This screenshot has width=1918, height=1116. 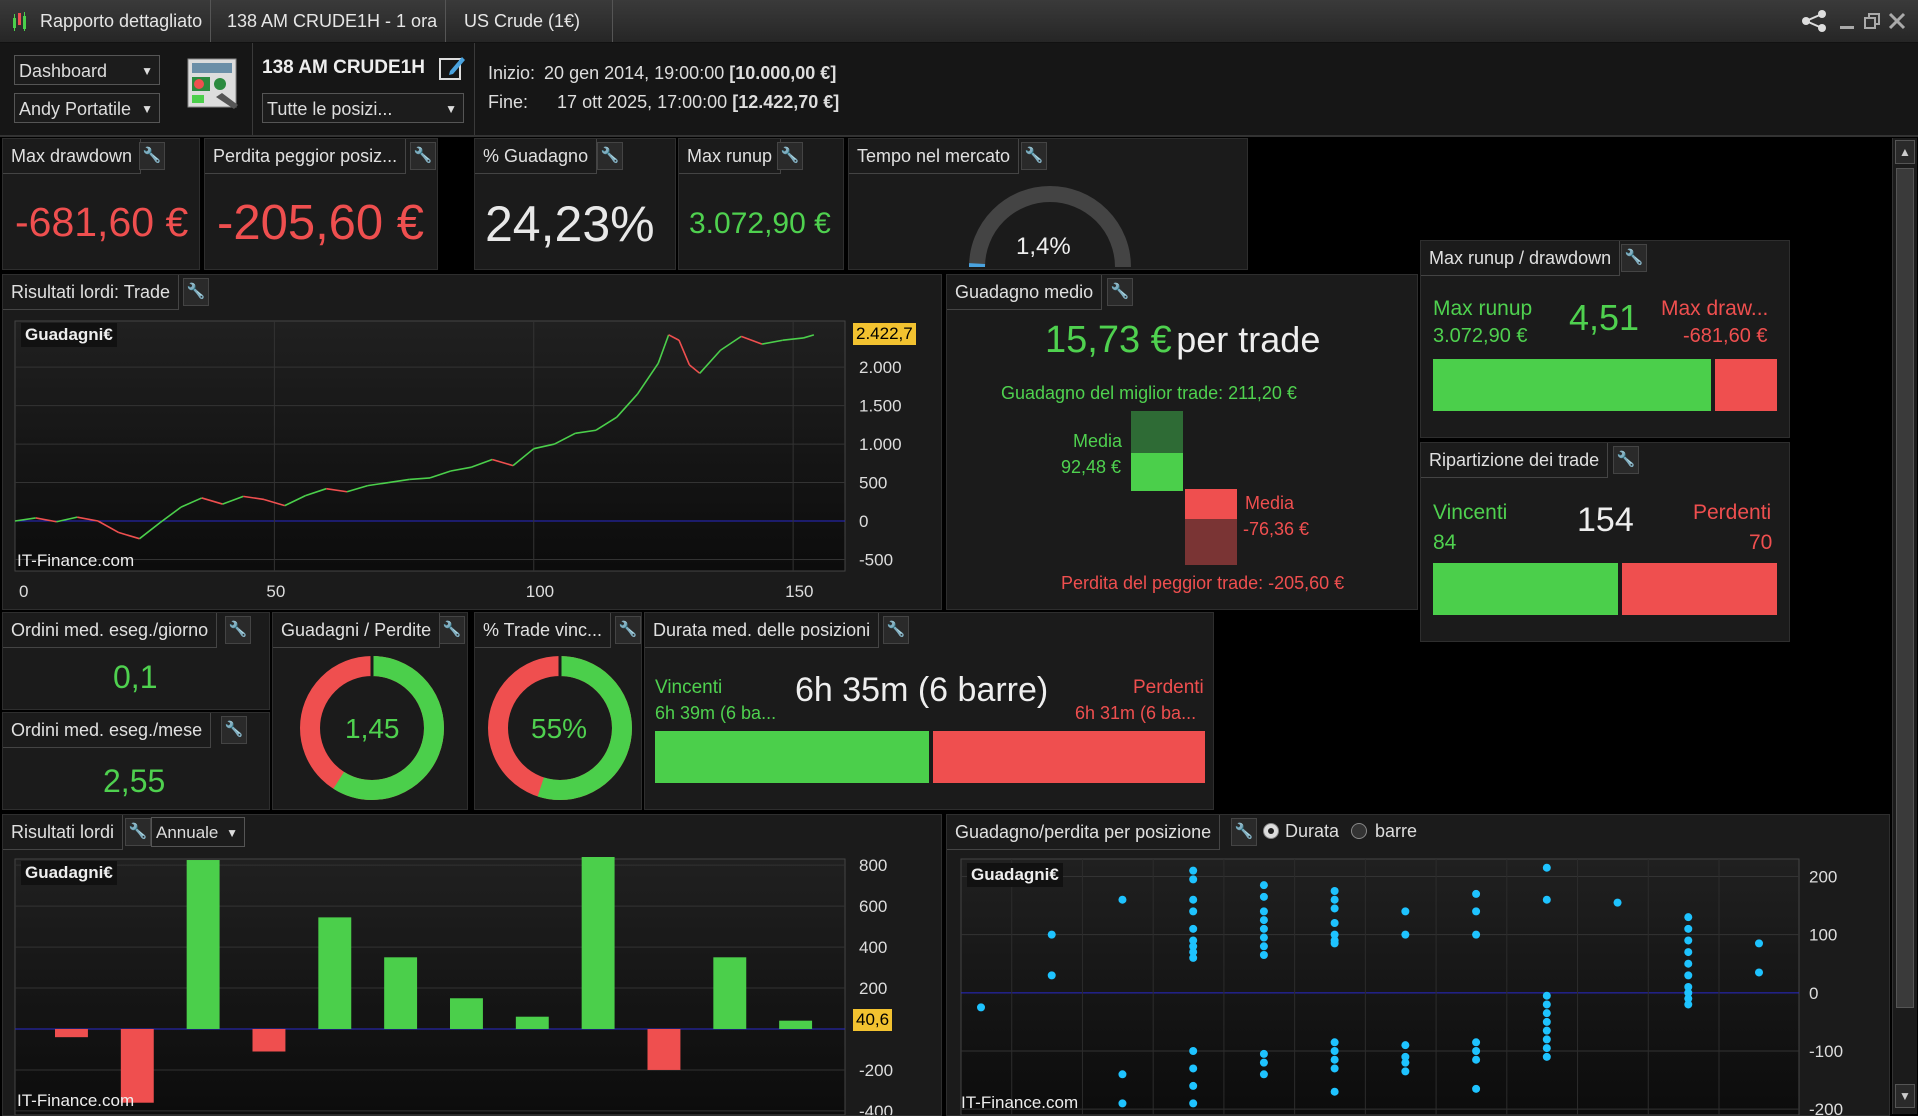 I want to click on avg-gain-value: 15,73 €, so click(x=1108, y=340).